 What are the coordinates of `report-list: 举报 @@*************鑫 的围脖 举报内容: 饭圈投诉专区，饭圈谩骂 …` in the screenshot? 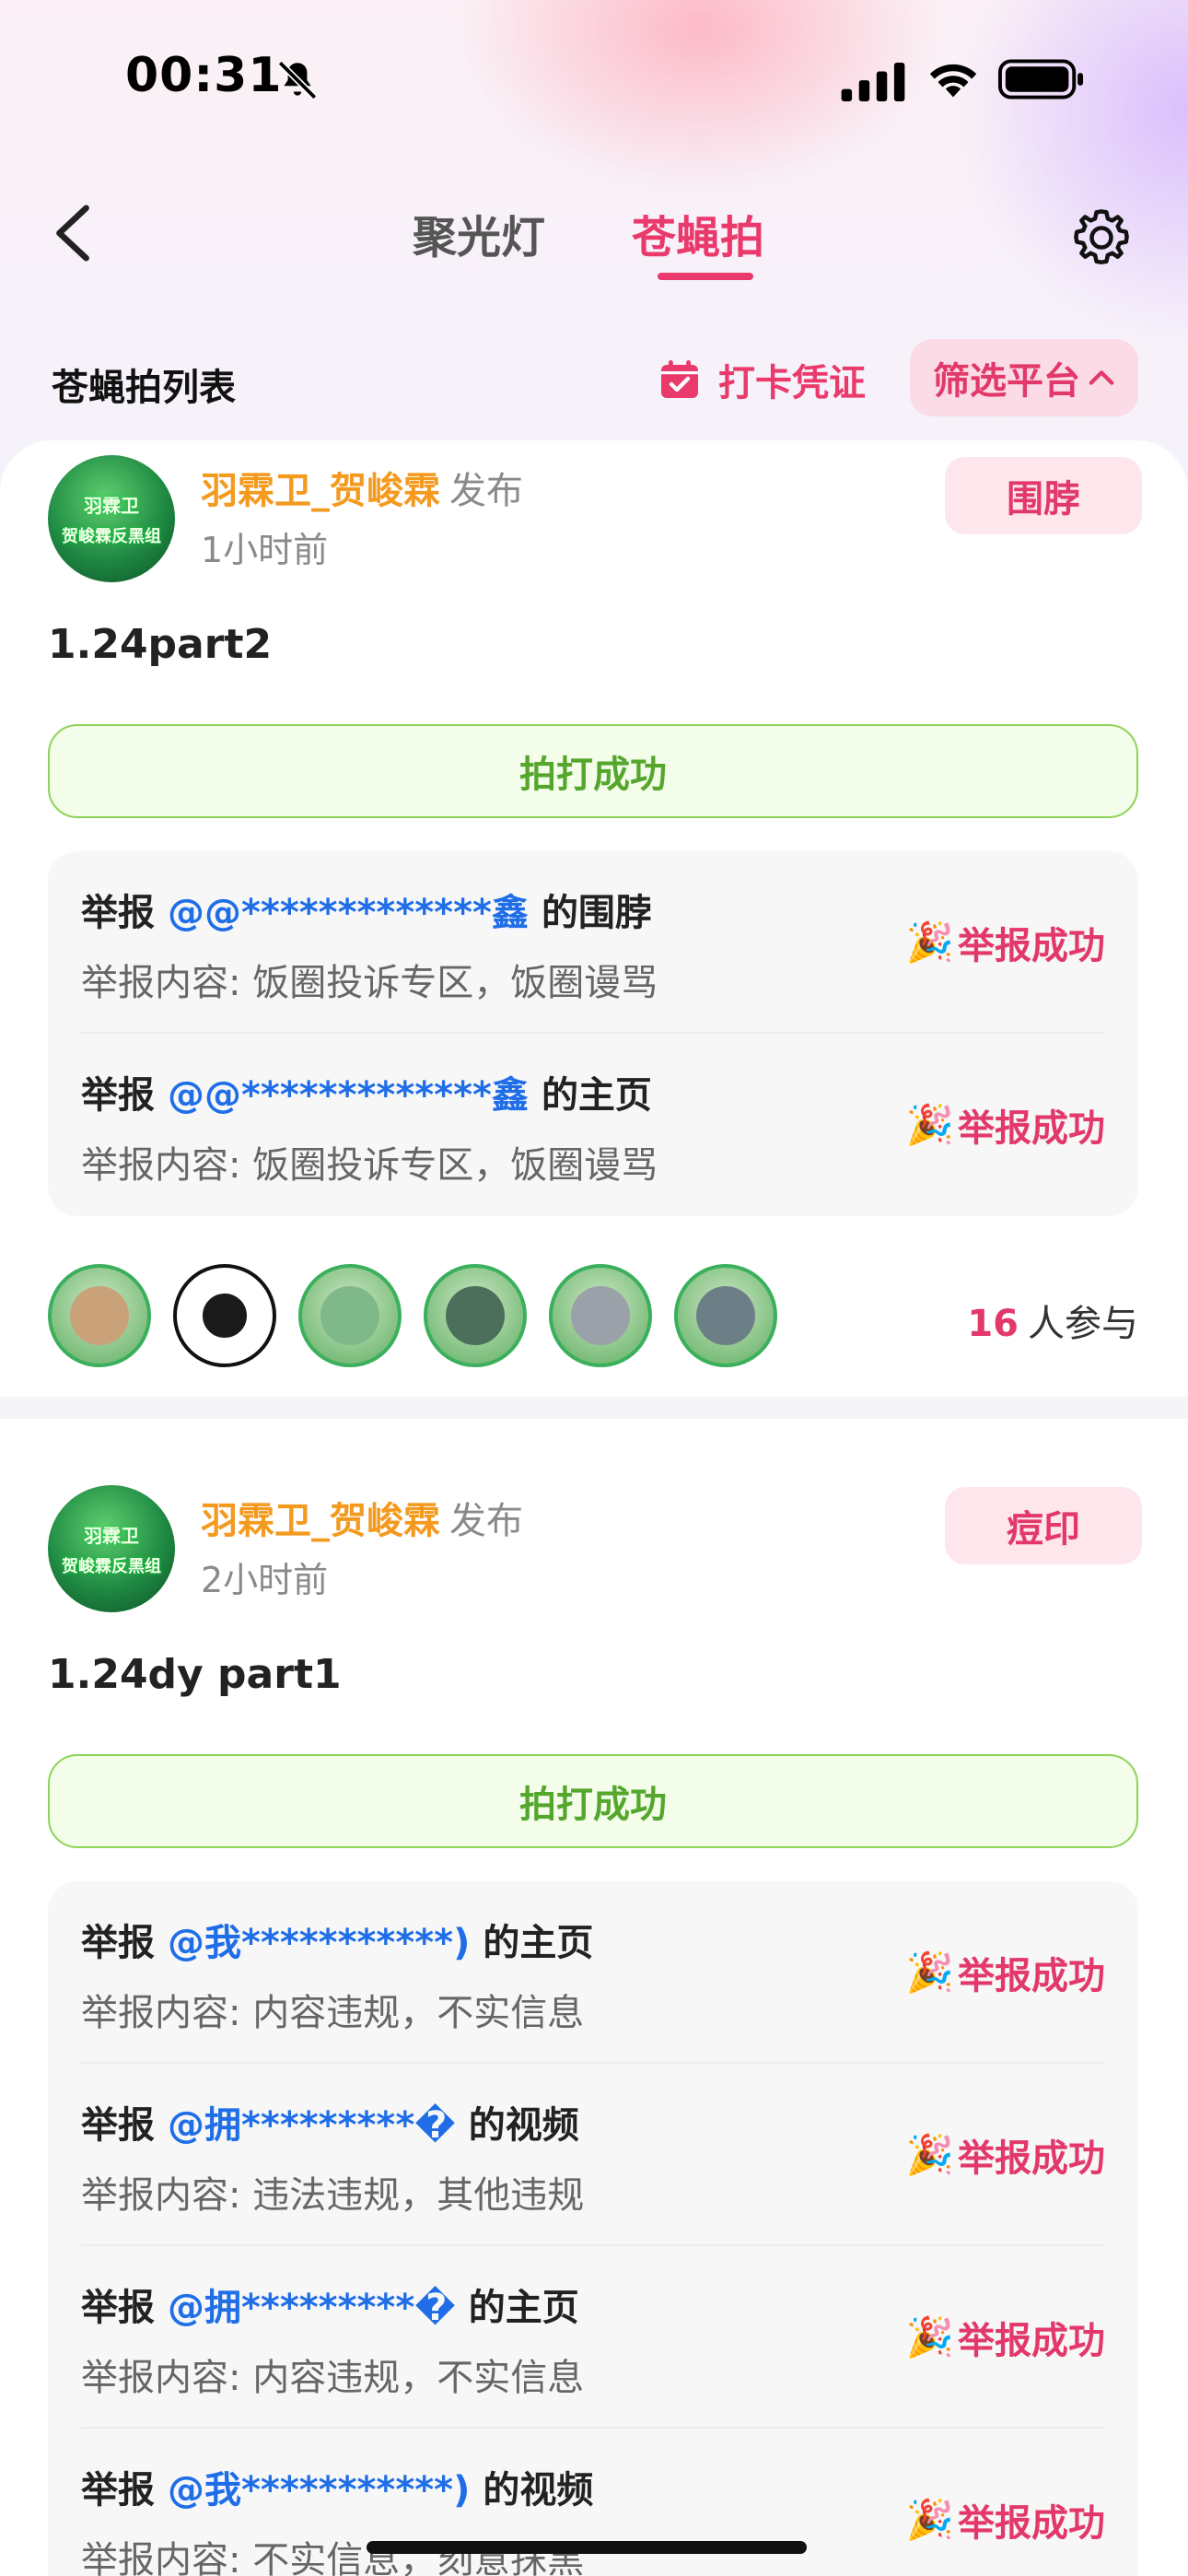 It's located at (593, 1033).